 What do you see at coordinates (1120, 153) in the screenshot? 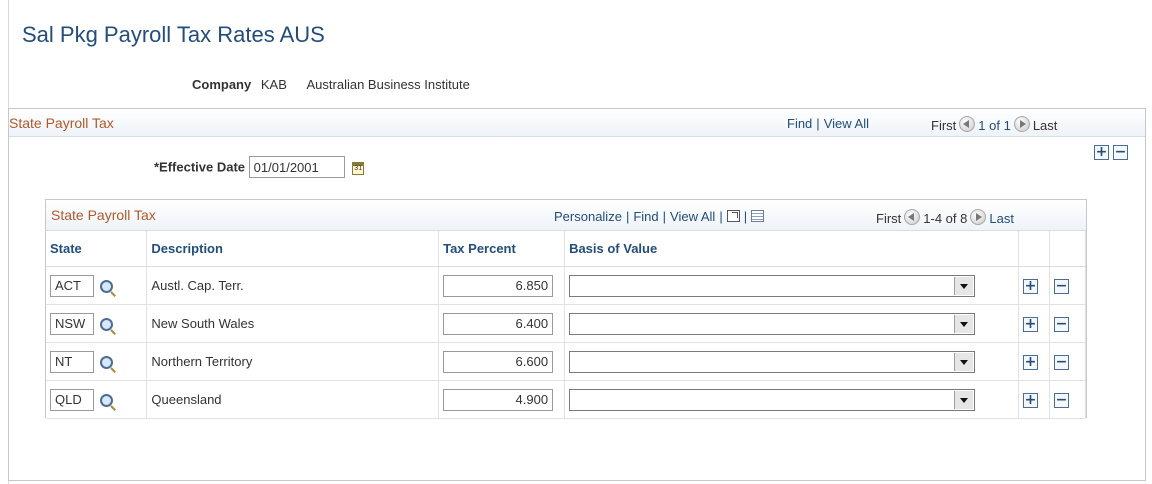
I see `delete-effective-row-button: −` at bounding box center [1120, 153].